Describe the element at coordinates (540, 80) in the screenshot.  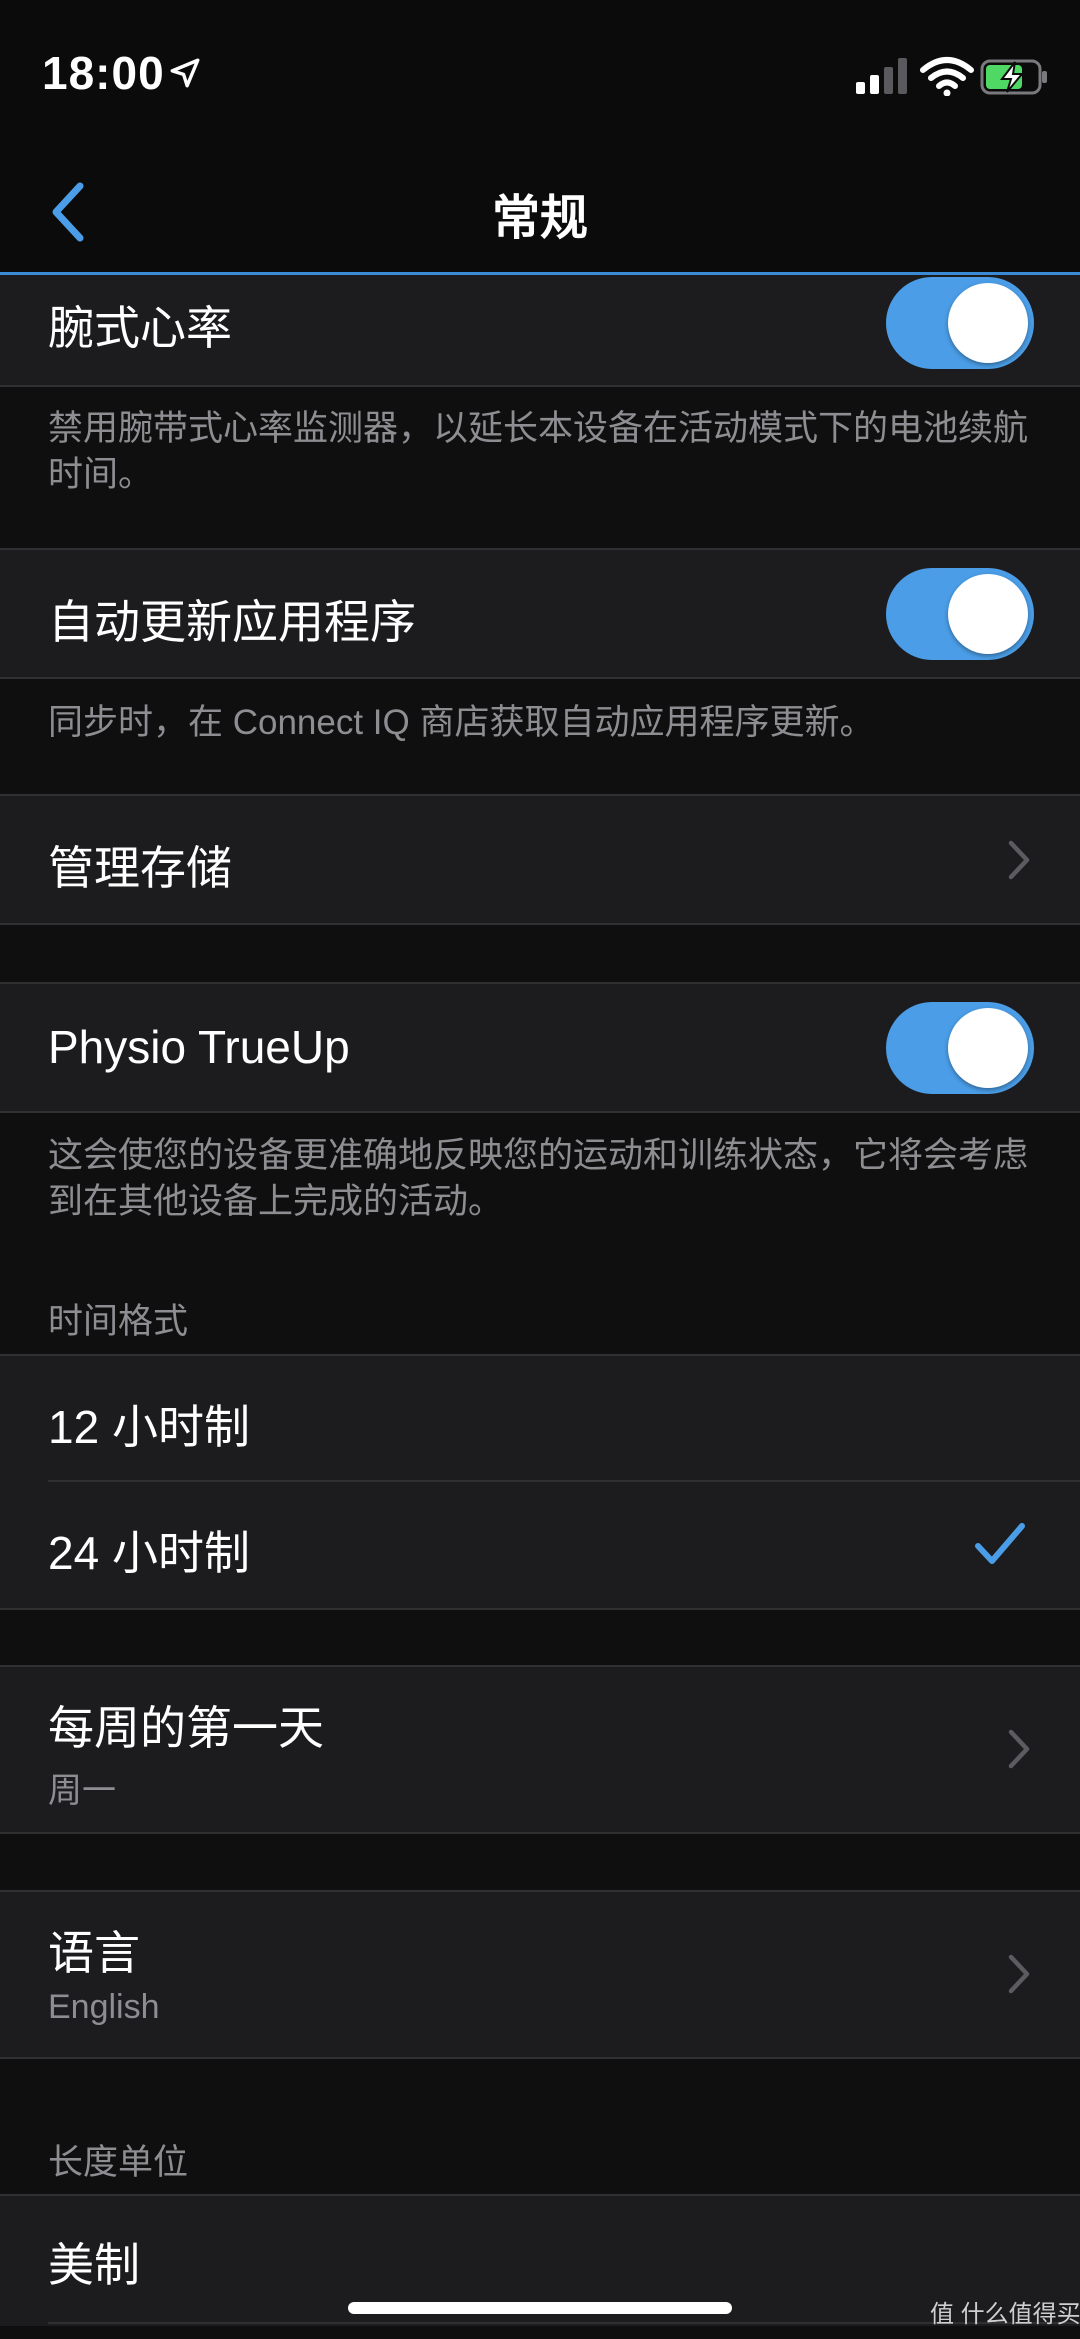
I see `status-bar: 18:00` at that location.